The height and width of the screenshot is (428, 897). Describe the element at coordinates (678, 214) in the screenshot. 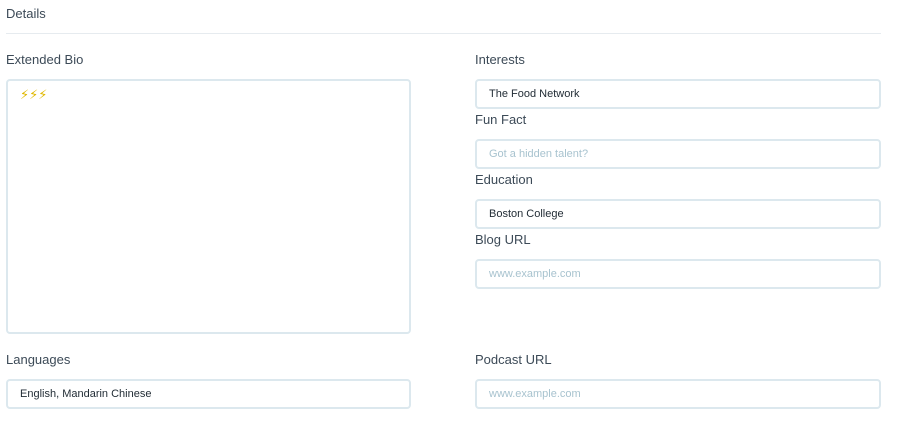

I see `education-input` at that location.